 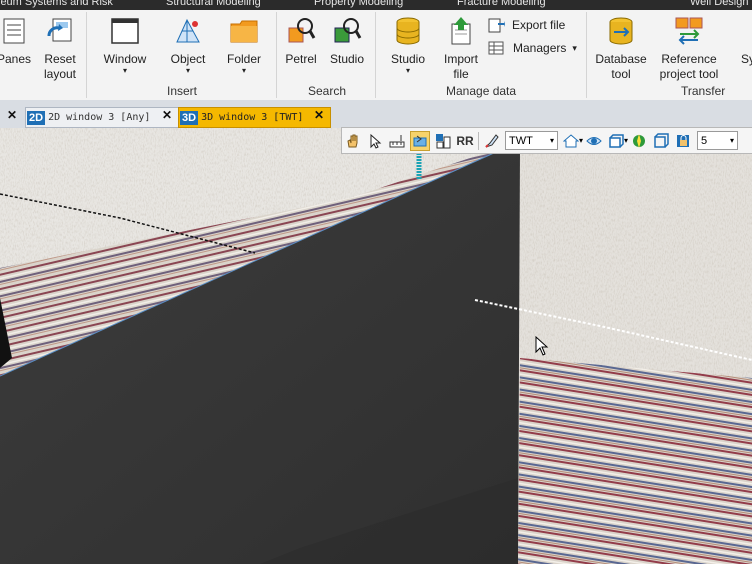 I want to click on folder-label: Folder, so click(x=243, y=59).